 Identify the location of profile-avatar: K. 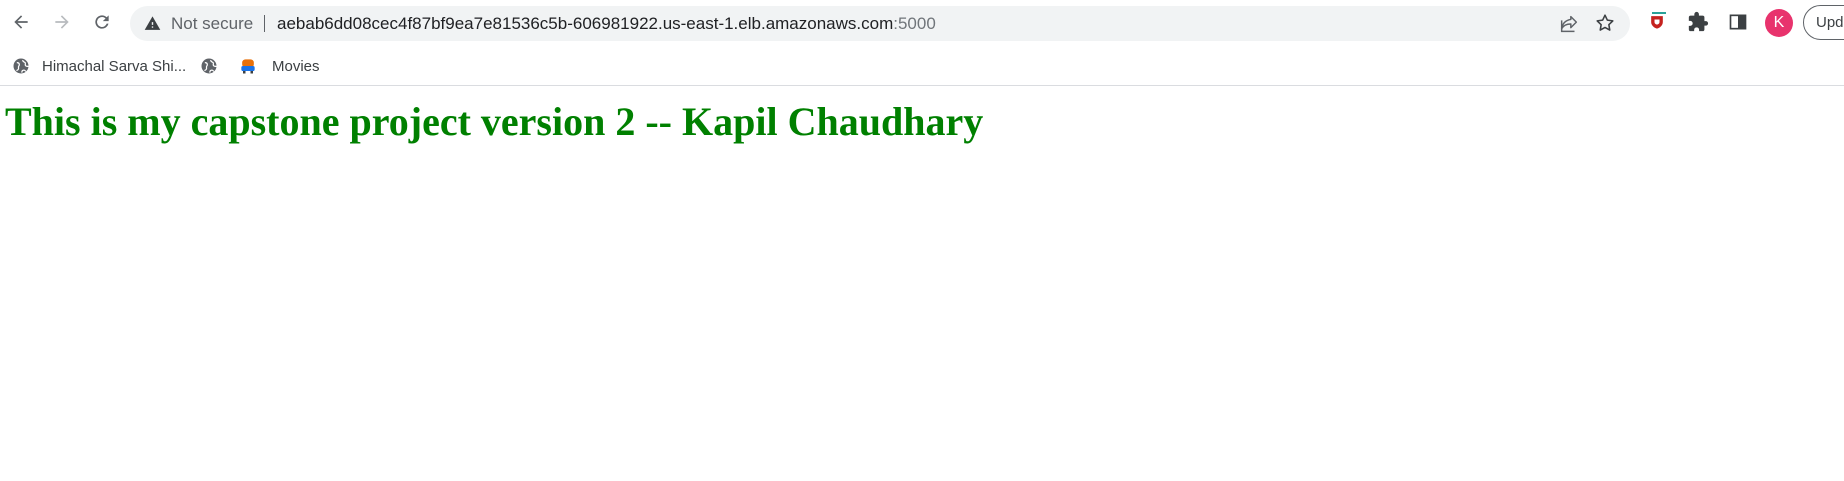
(1779, 23).